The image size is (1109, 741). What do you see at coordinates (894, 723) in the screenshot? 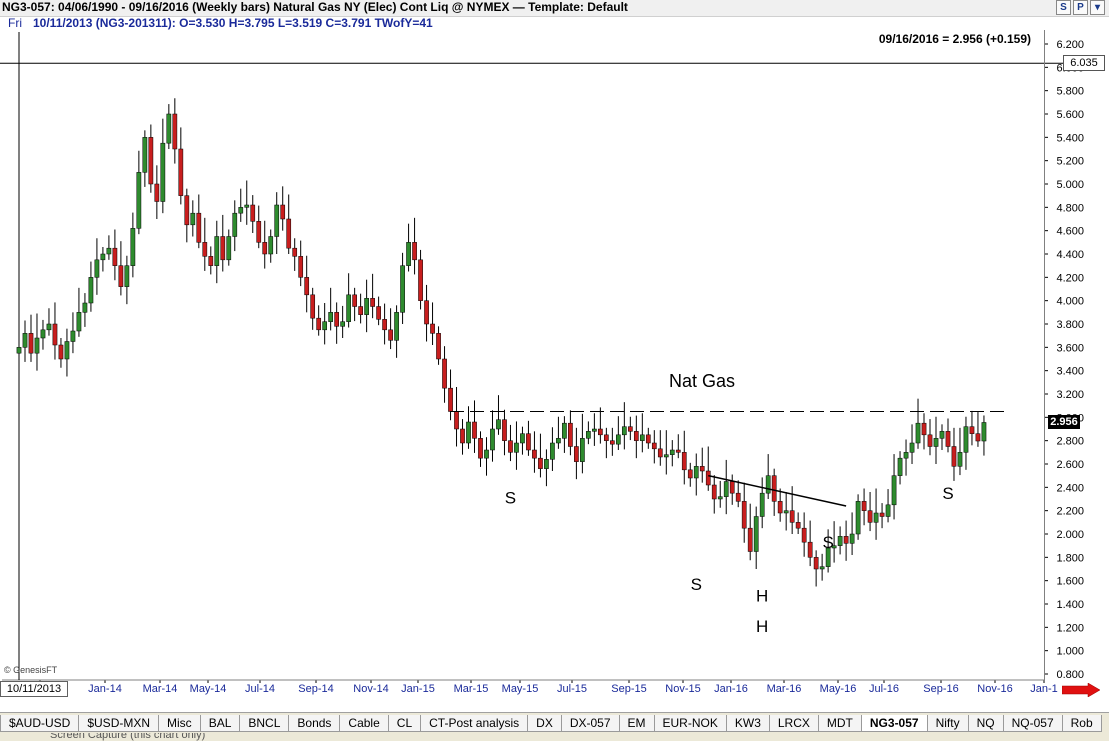
I see `tab-ng3-057: NG3-057` at bounding box center [894, 723].